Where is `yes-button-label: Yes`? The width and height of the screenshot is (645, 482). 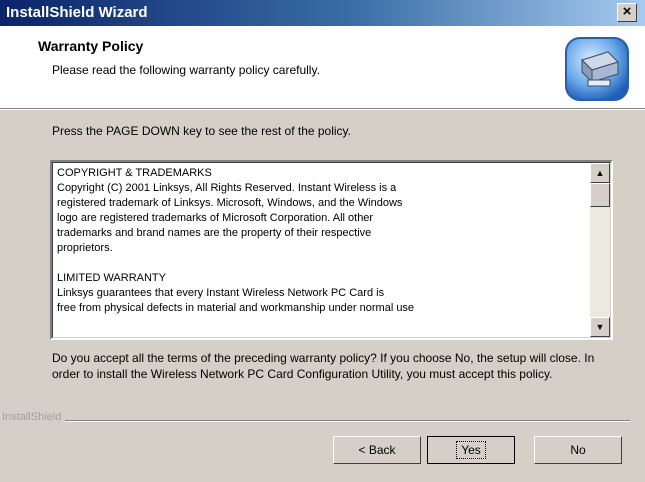 yes-button-label: Yes is located at coordinates (471, 450).